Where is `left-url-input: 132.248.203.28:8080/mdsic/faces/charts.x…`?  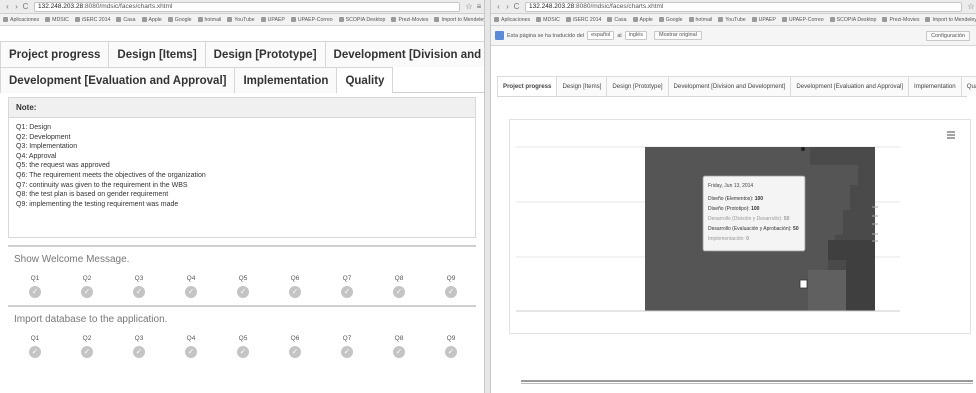 left-url-input: 132.248.203.28:8080/mdsic/faces/charts.x… is located at coordinates (247, 6).